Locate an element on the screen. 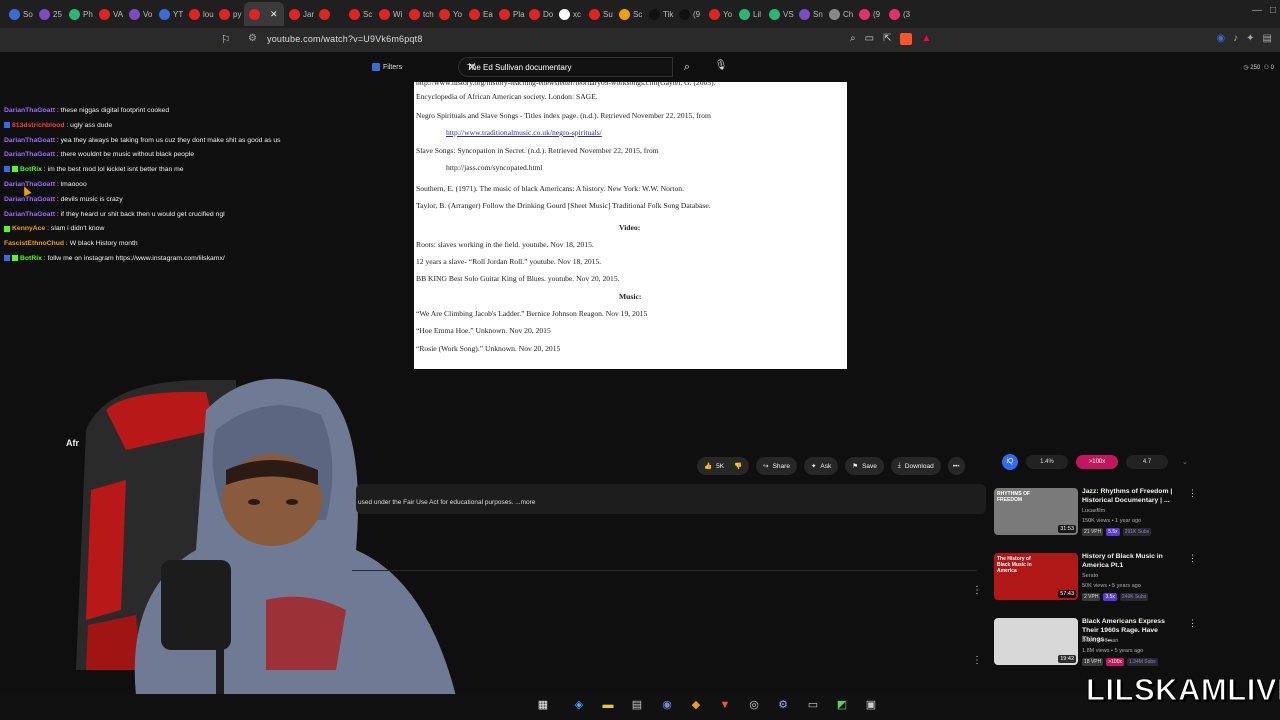 This screenshot has width=1280, height=720. browser-tab: YT is located at coordinates (169, 14).